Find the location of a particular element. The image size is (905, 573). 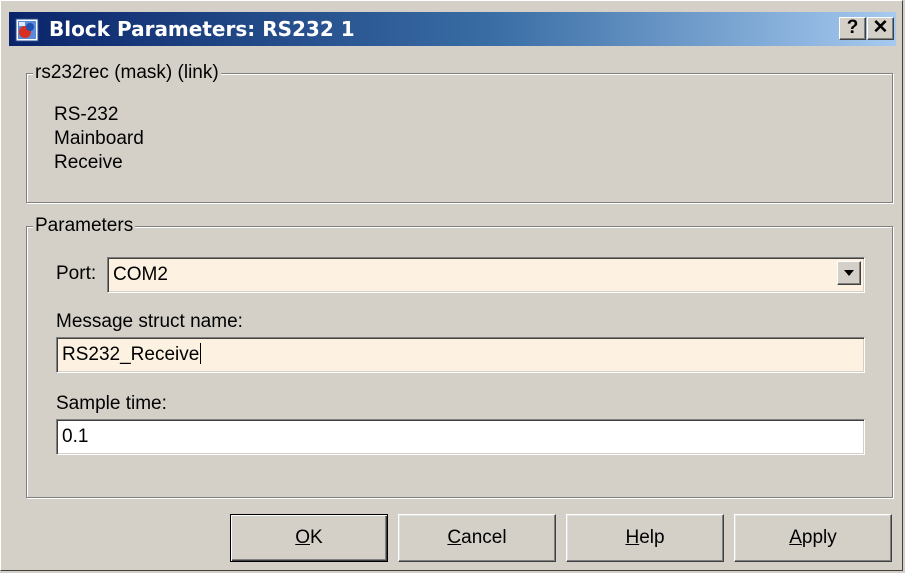

port-value: COM2 is located at coordinates (140, 274).